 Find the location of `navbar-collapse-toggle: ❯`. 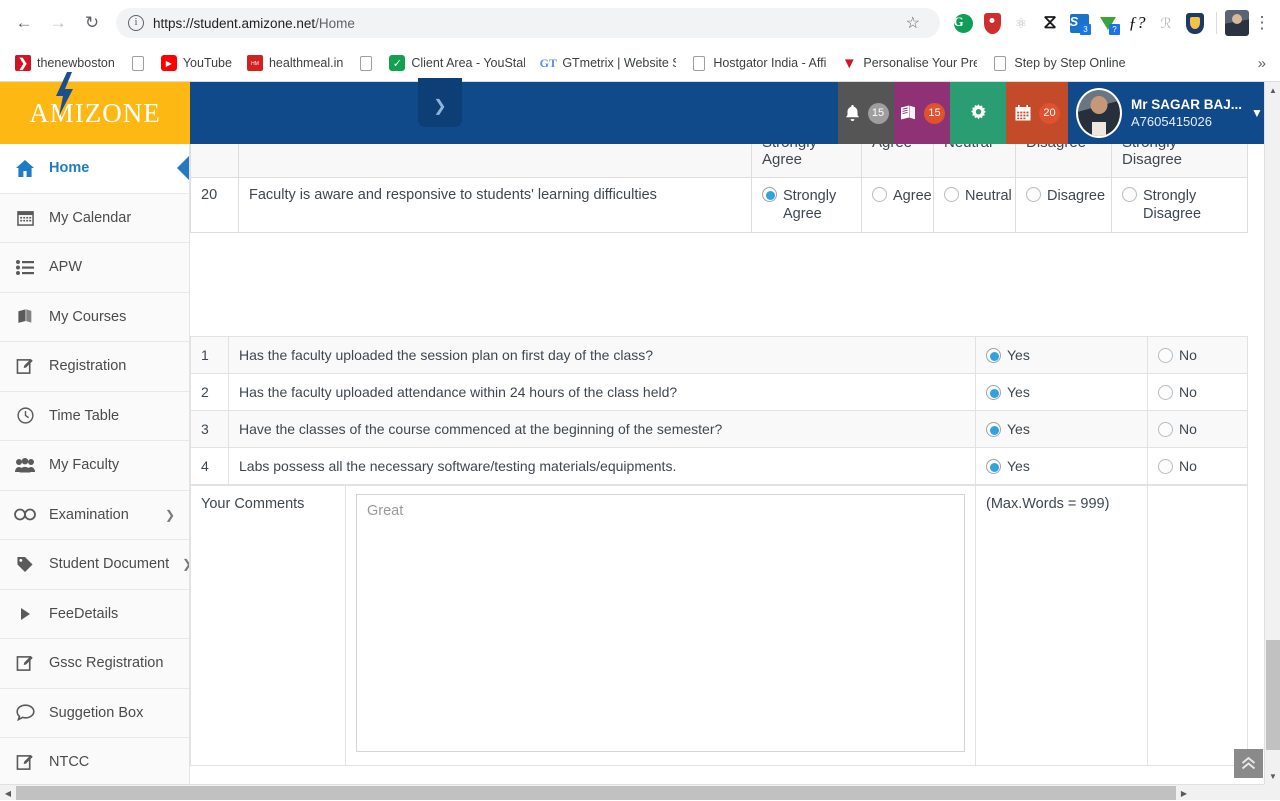

navbar-collapse-toggle: ❯ is located at coordinates (440, 102).